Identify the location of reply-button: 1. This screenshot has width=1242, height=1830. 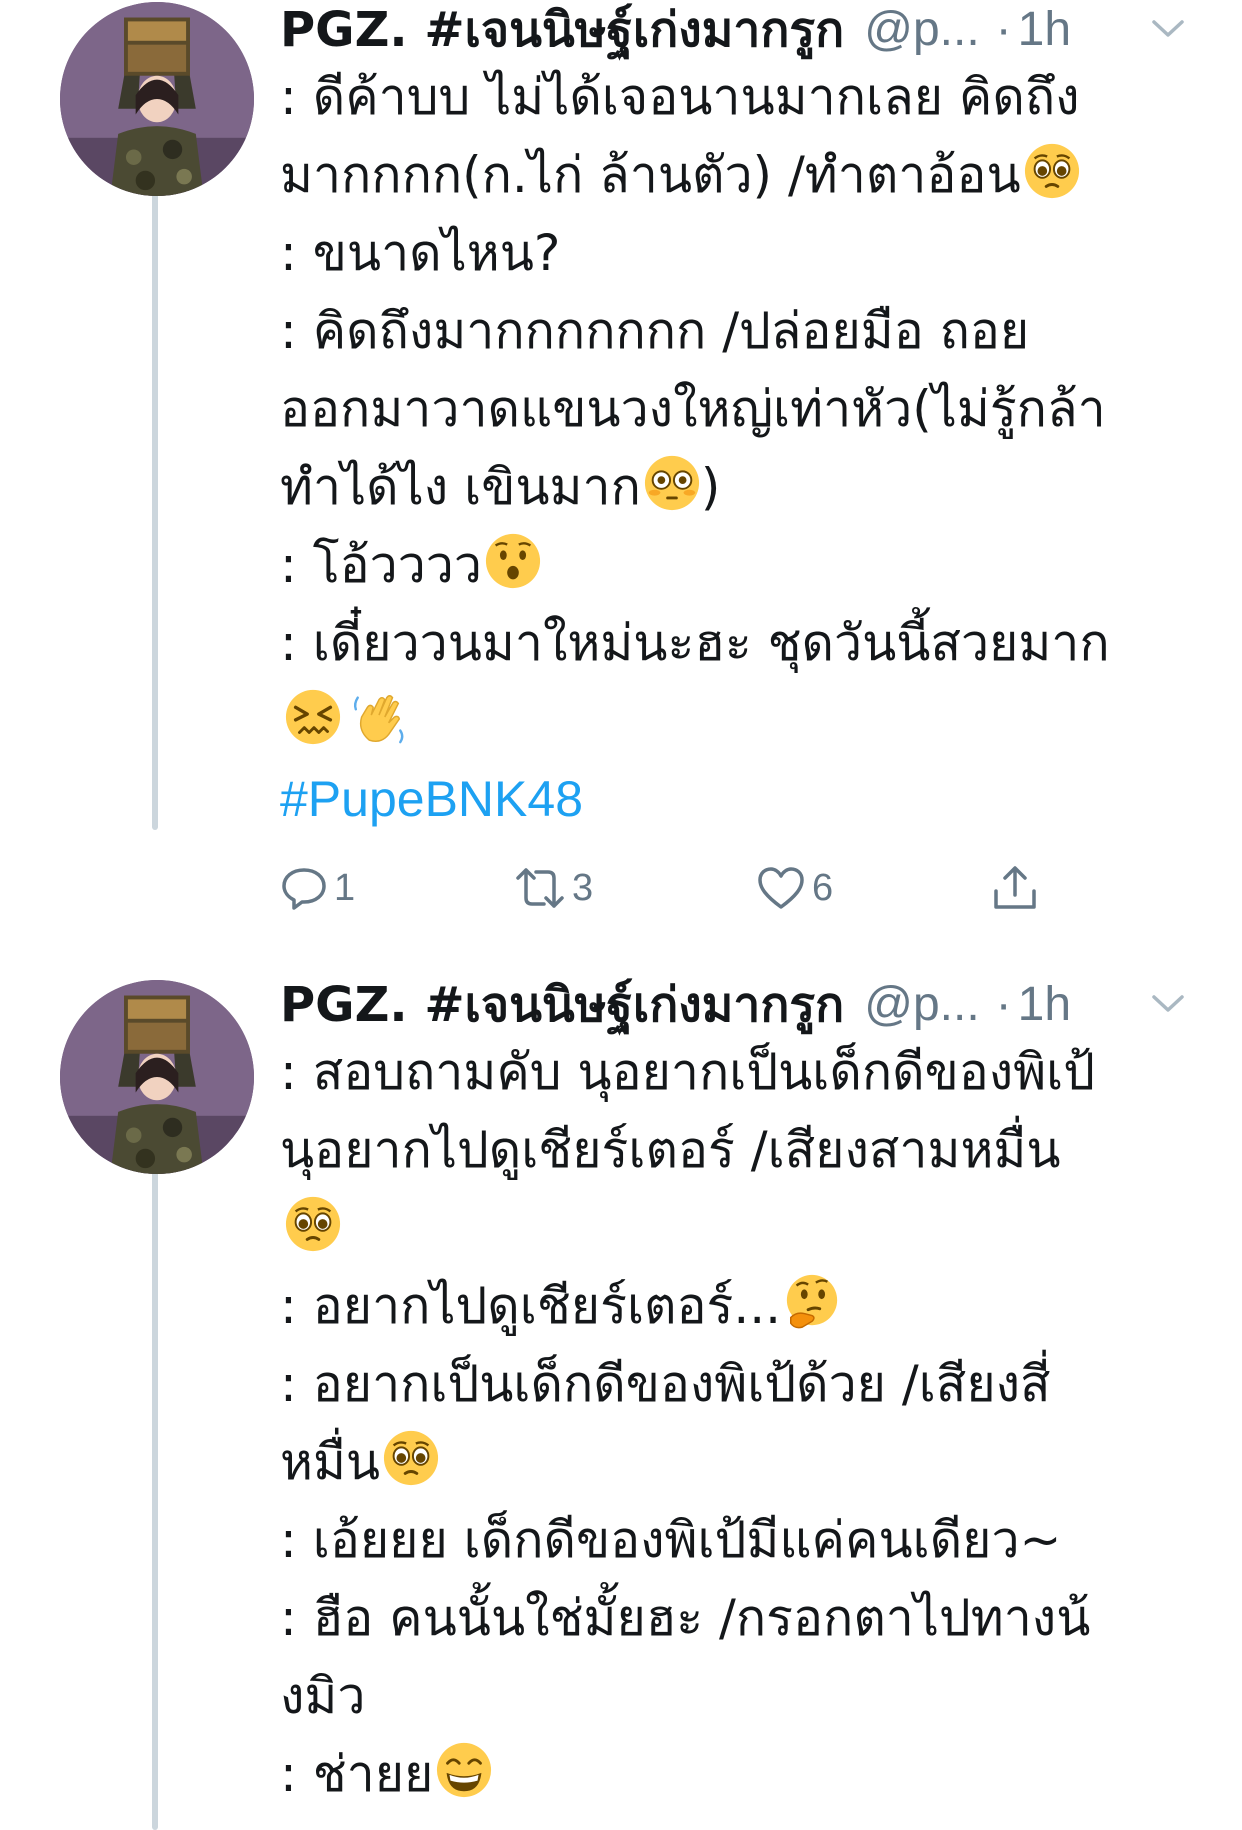
(317, 888).